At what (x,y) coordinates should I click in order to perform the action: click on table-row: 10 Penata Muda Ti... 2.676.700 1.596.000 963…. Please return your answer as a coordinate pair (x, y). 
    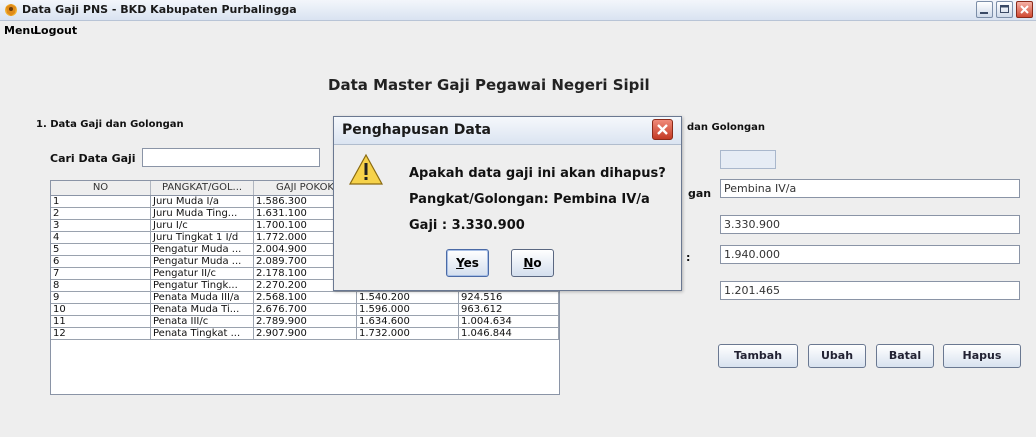
    Looking at the image, I should click on (305, 310).